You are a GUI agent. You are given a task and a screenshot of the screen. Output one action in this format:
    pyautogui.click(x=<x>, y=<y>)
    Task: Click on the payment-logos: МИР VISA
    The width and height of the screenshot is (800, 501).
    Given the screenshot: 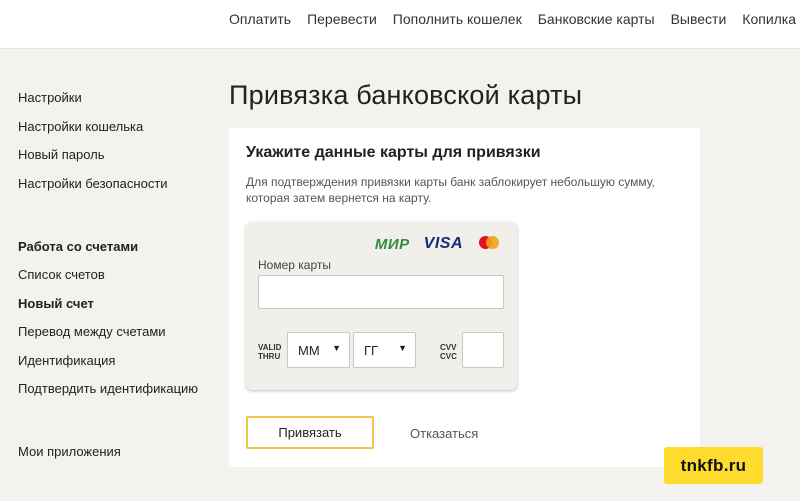 What is the action you would take?
    pyautogui.click(x=438, y=244)
    